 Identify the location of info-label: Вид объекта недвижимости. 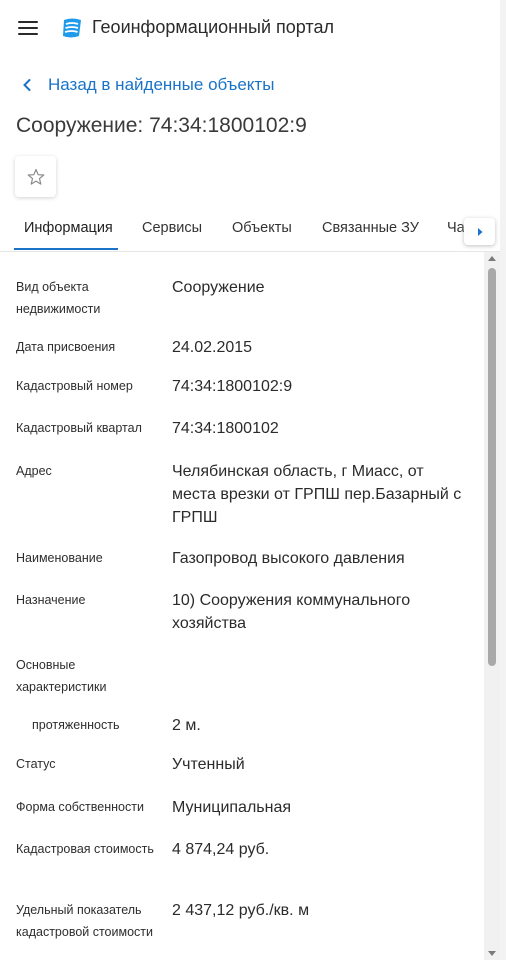
(58, 298).